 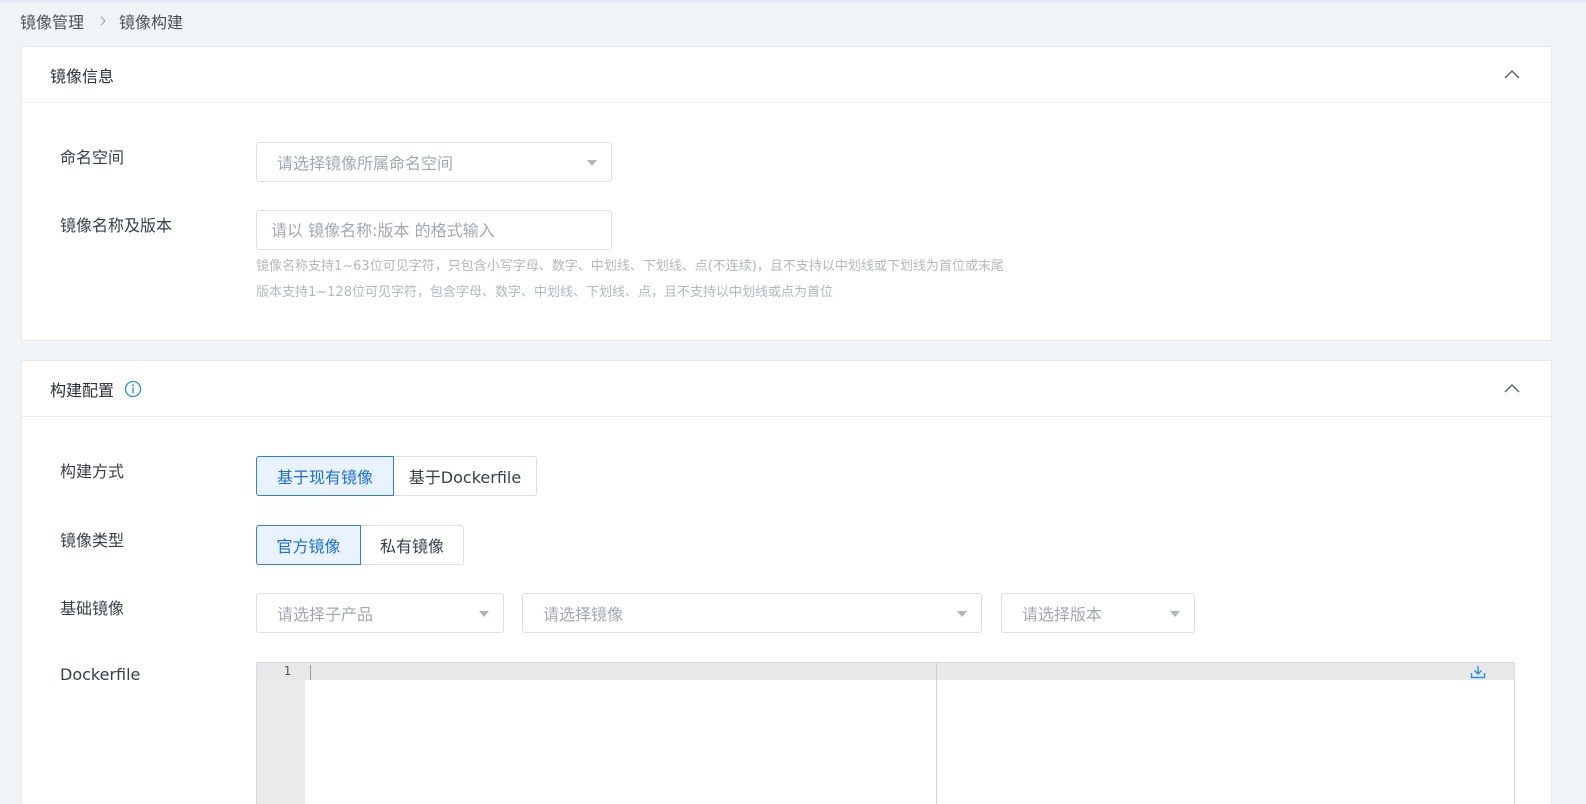 I want to click on build-config-title: 构建配置, so click(x=82, y=390).